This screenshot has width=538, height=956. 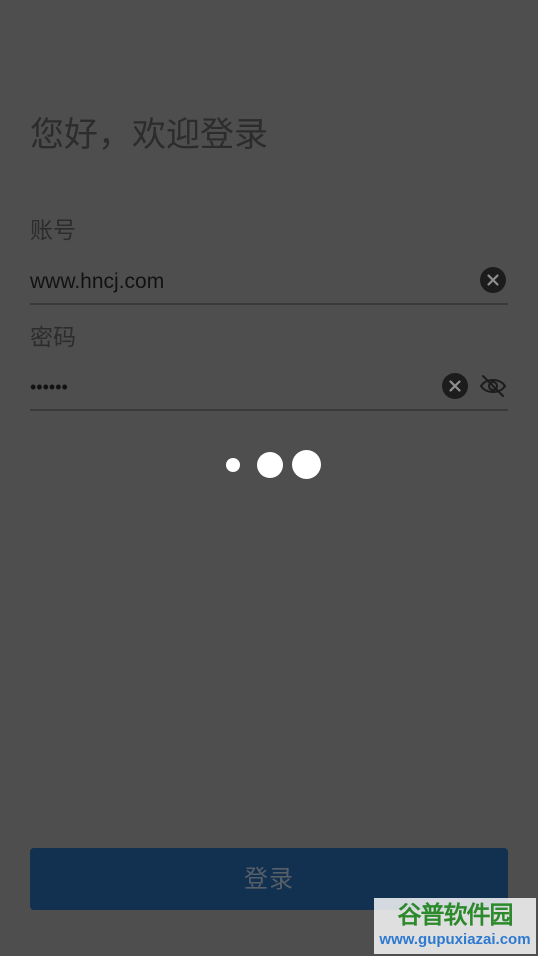 I want to click on password-label: 密码, so click(x=53, y=338).